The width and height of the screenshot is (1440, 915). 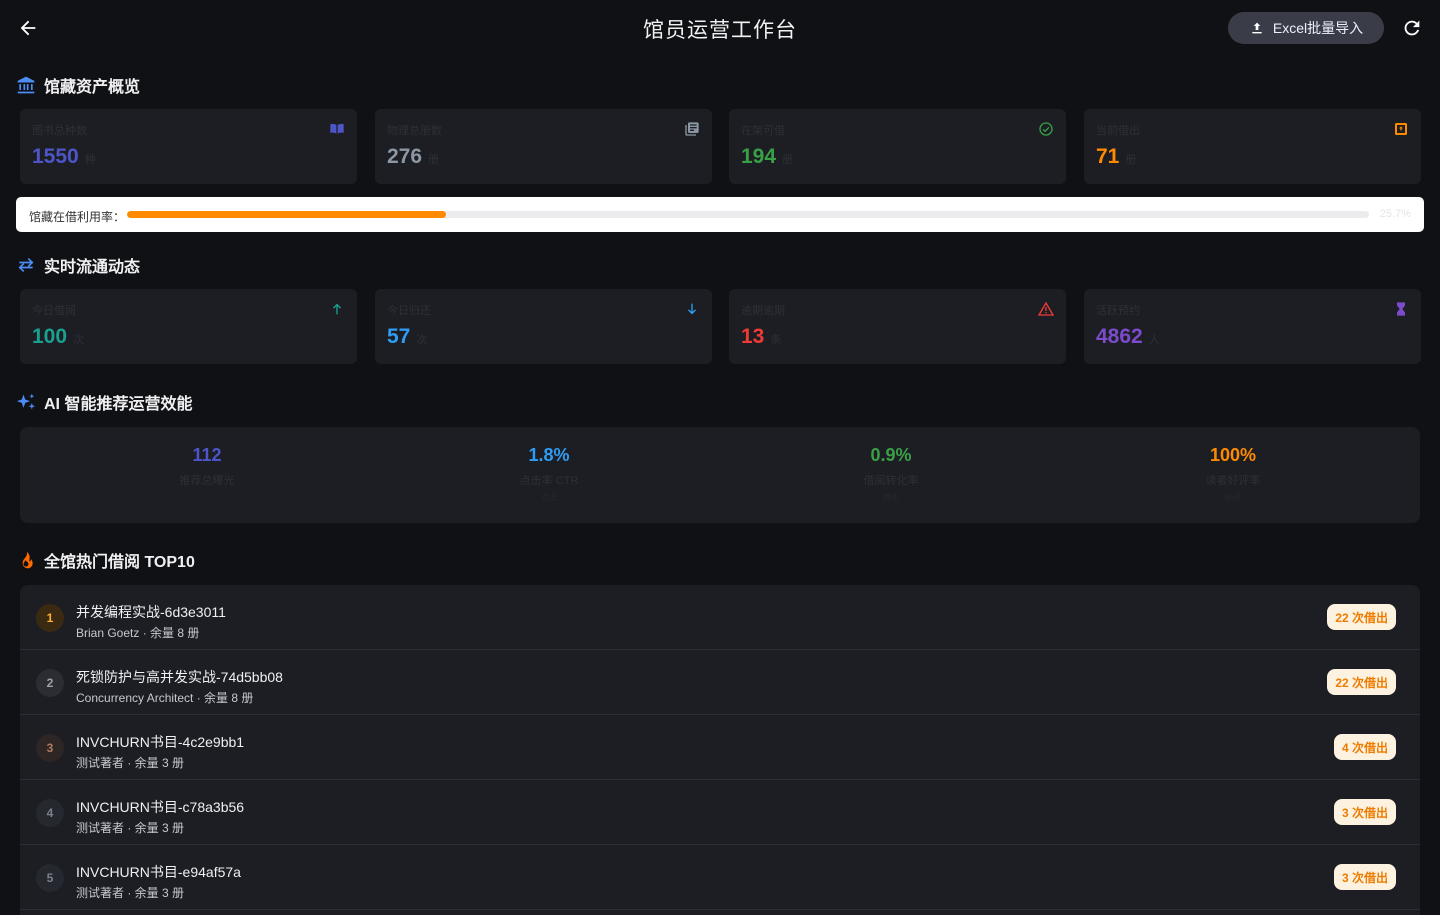 What do you see at coordinates (549, 497) in the screenshot?
I see `ai-metric-sub: 点击` at bounding box center [549, 497].